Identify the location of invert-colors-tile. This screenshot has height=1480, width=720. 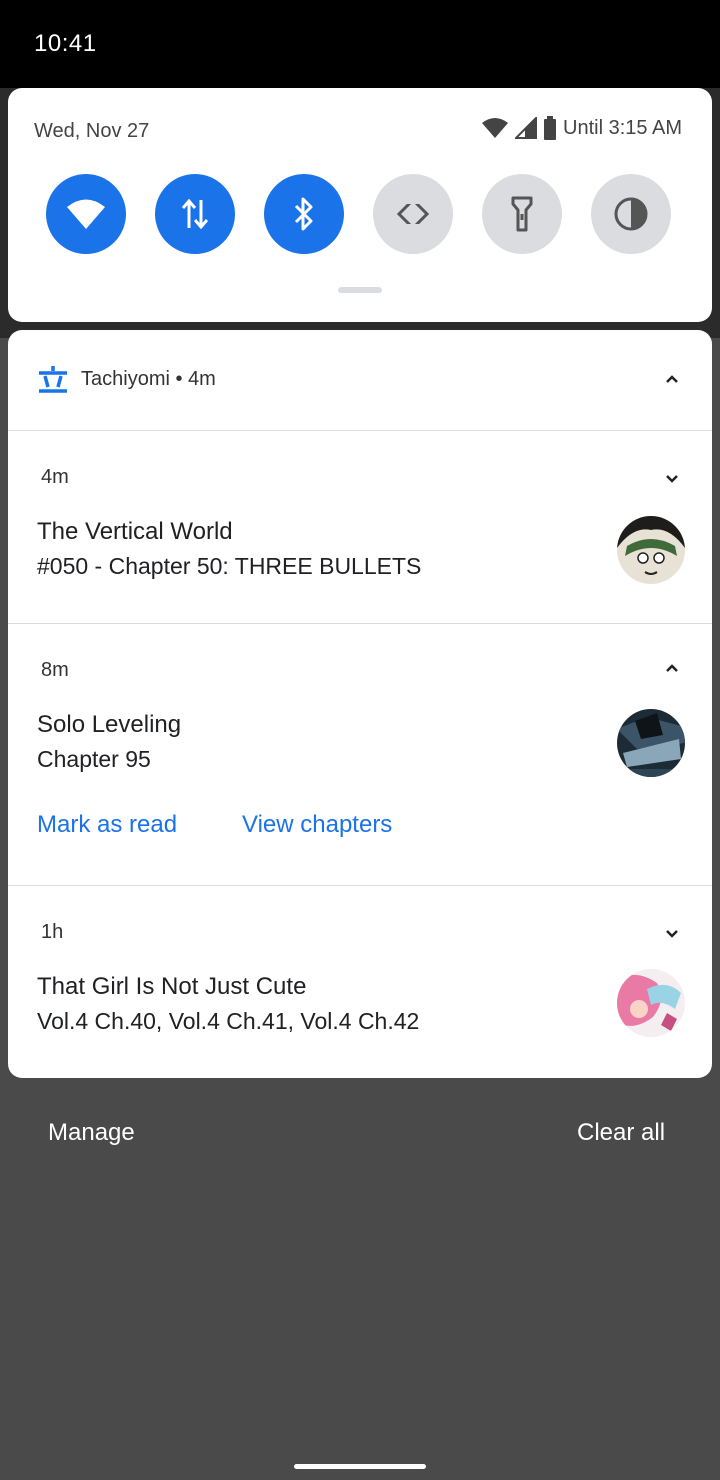
(631, 214).